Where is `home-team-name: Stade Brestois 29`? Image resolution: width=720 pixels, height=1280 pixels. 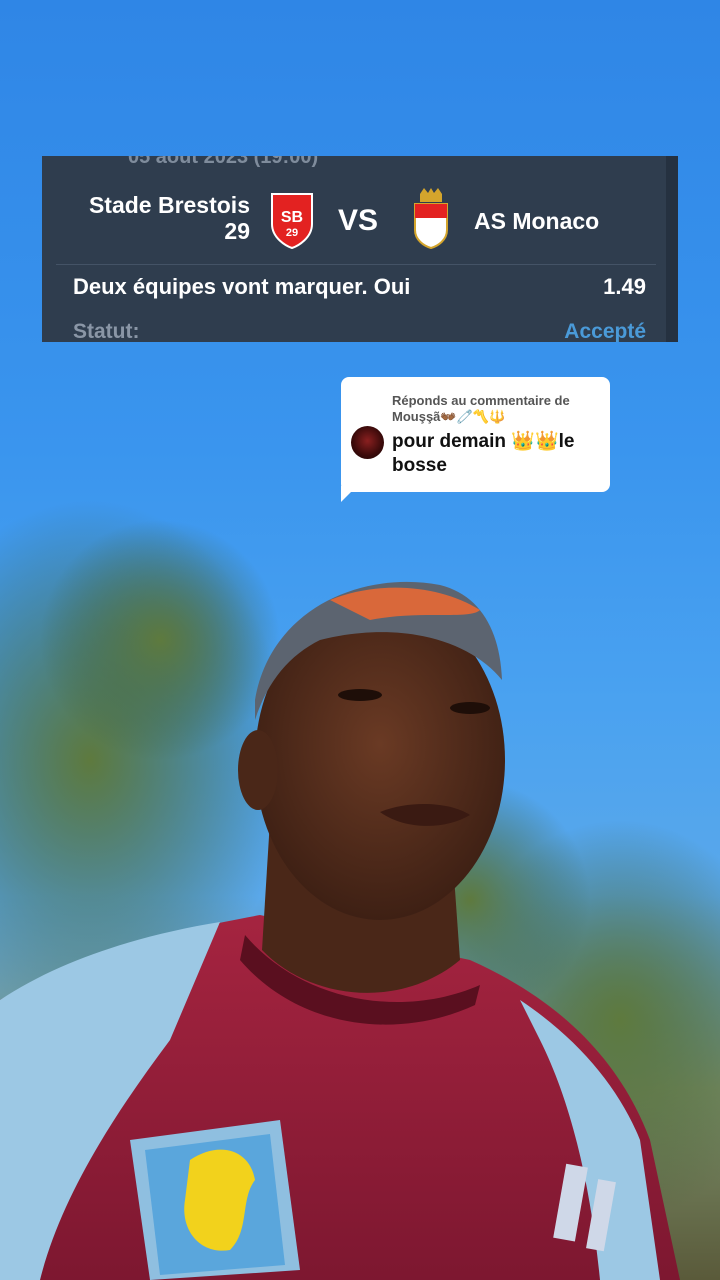 home-team-name: Stade Brestois 29 is located at coordinates (169, 218).